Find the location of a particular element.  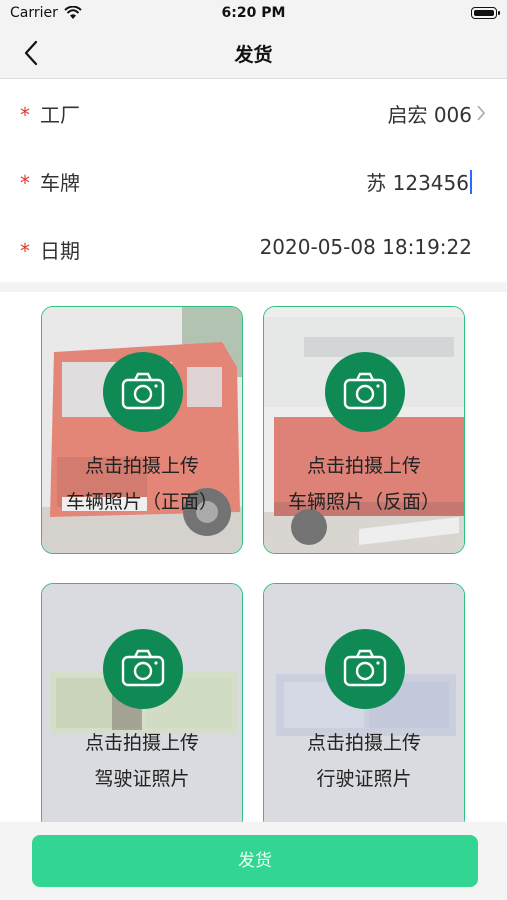

status-time: 6:20 PM is located at coordinates (253, 13).